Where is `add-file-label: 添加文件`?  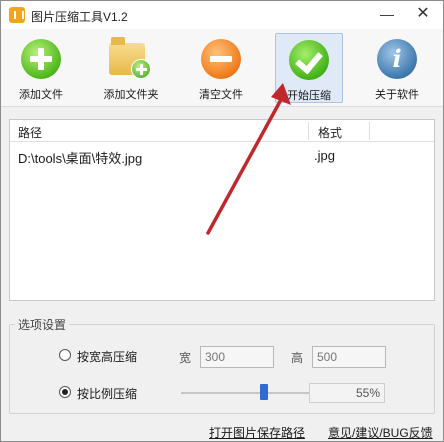 add-file-label: 添加文件 is located at coordinates (41, 95).